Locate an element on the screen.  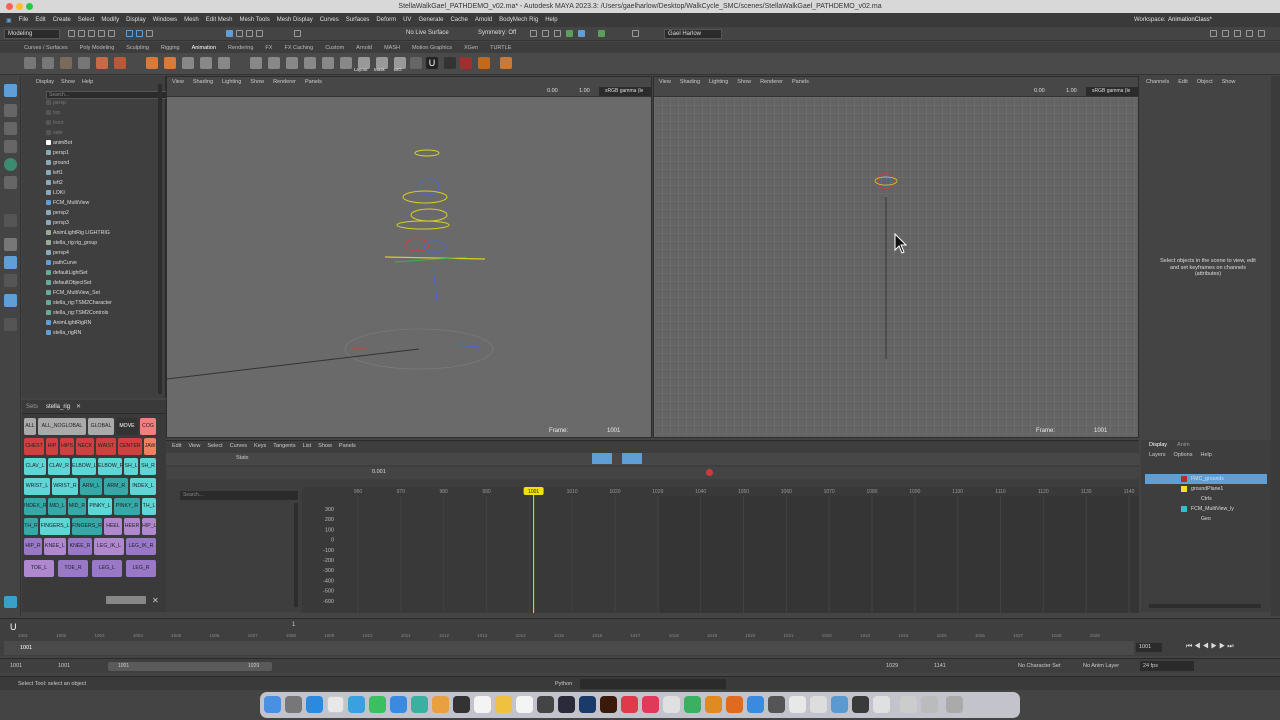
picker-btn-hips: HIPS is located at coordinates (67, 446).